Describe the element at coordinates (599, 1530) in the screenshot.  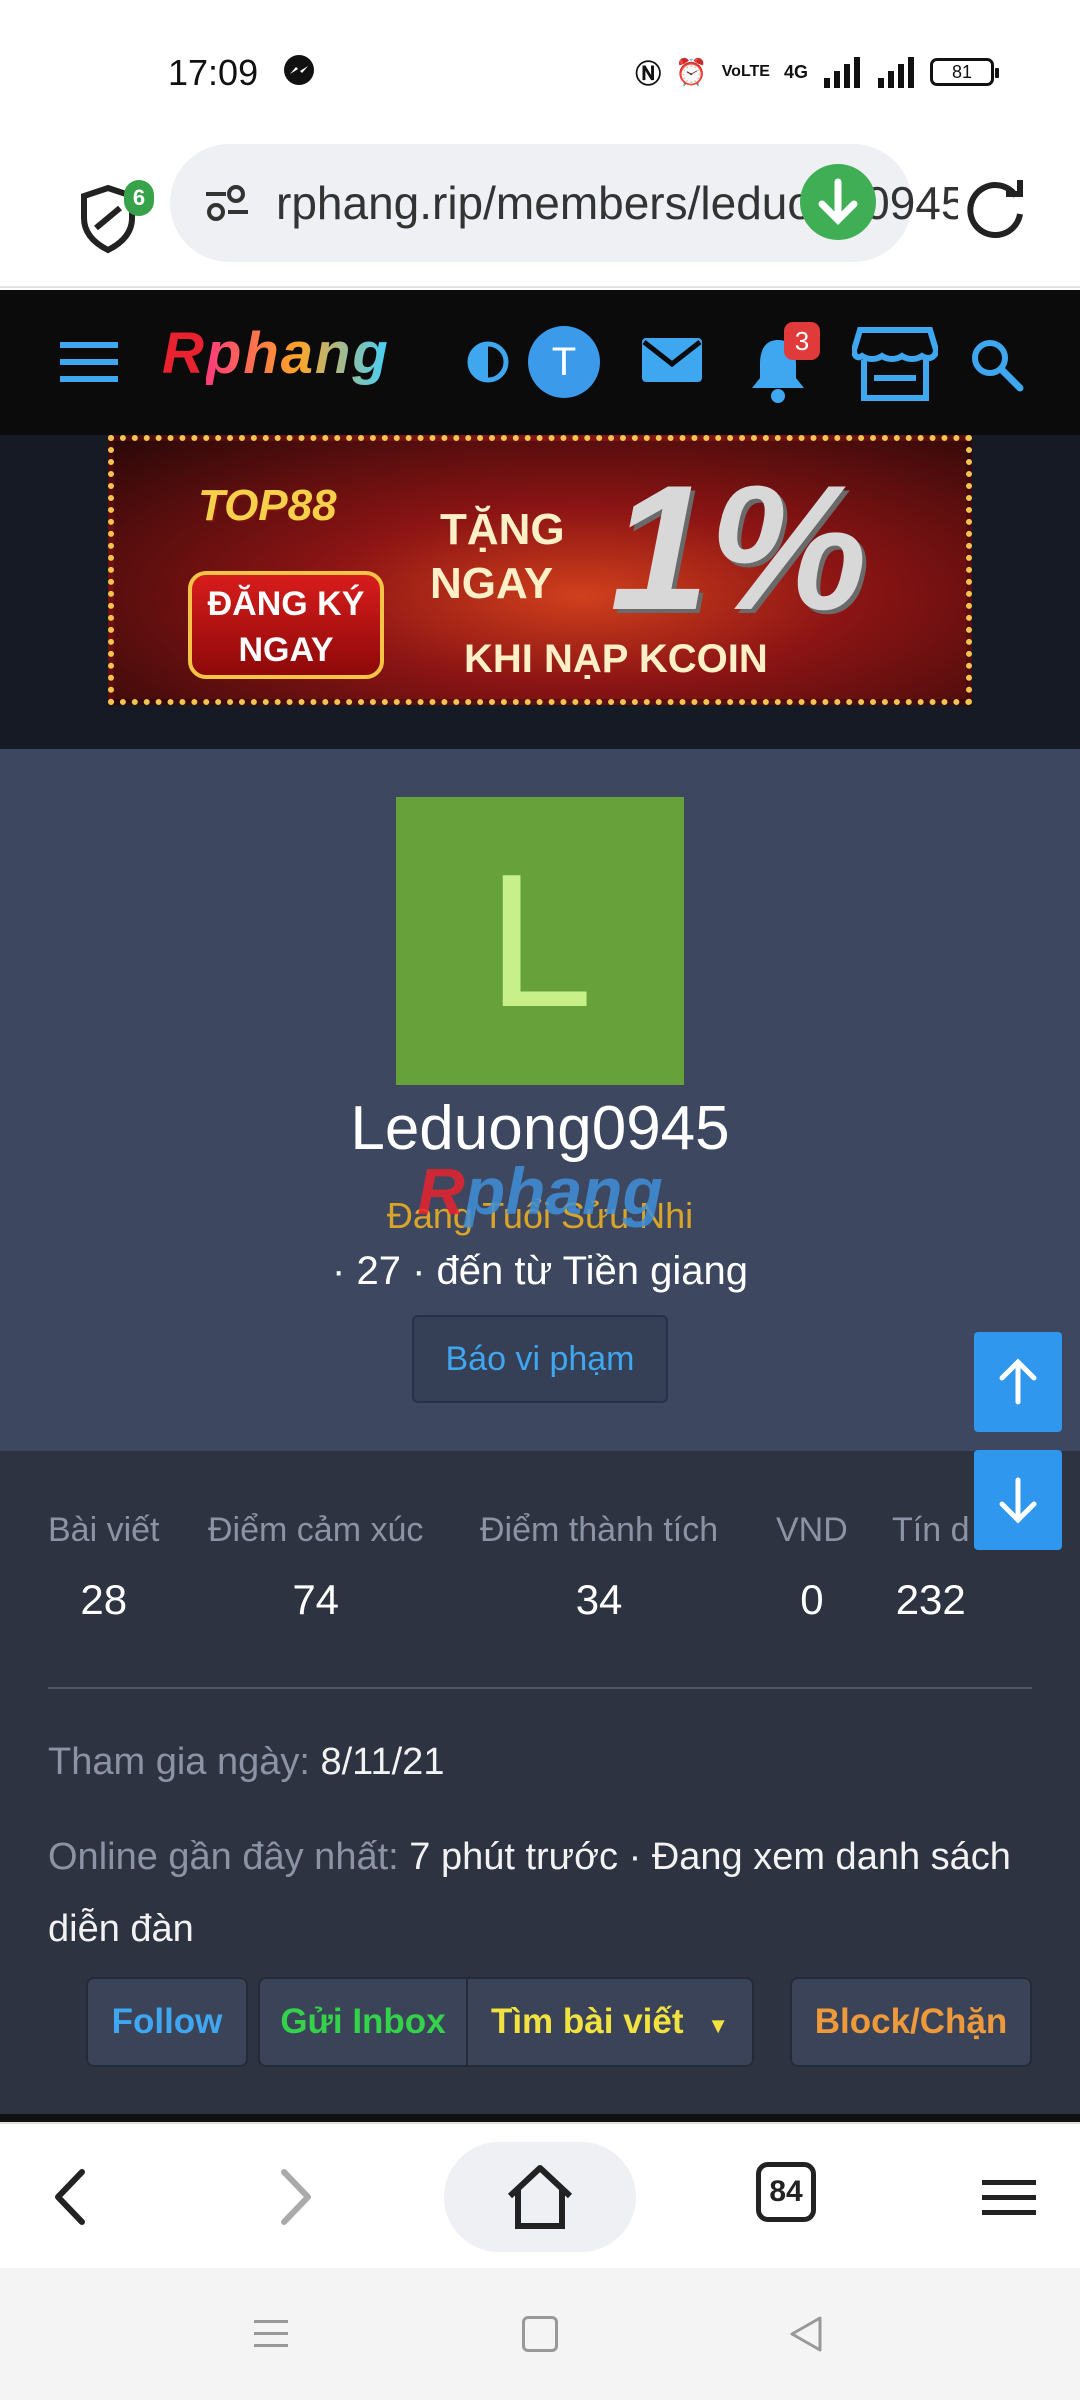
I see `stat-label: Điểm thành tích` at that location.